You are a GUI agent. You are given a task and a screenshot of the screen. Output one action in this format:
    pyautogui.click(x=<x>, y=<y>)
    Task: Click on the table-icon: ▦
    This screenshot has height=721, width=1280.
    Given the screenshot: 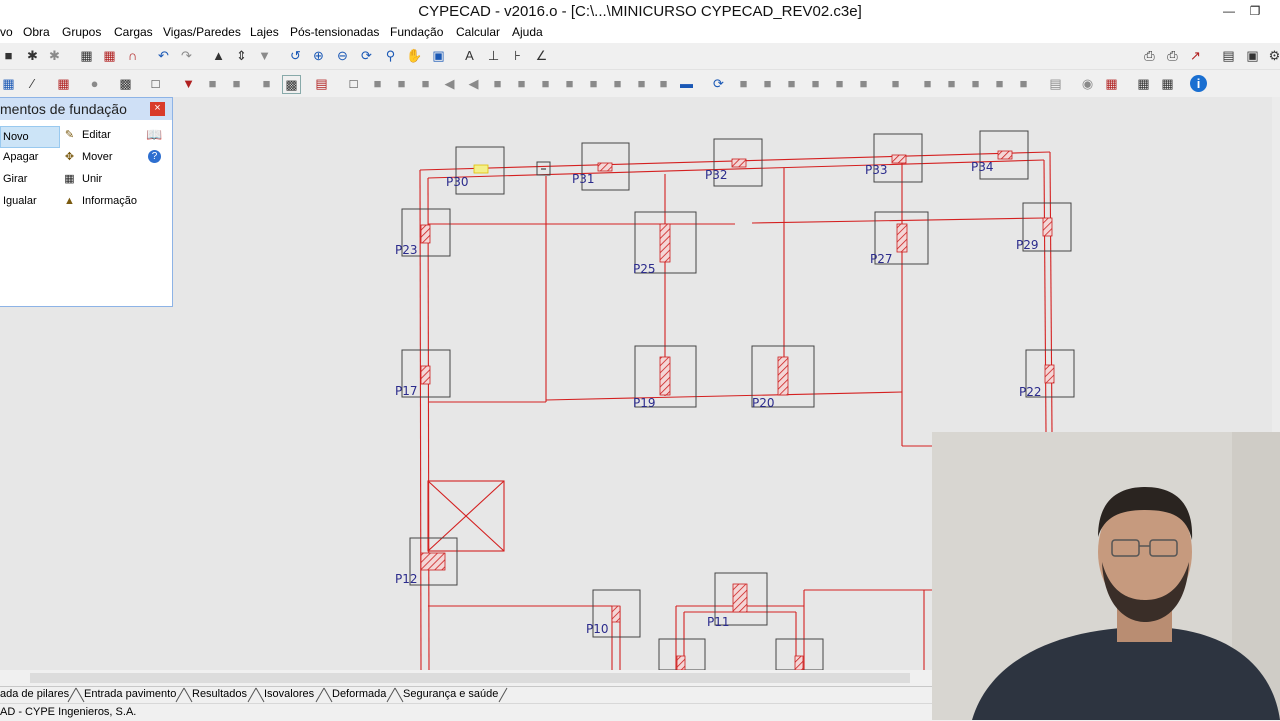 What is the action you would take?
    pyautogui.click(x=63, y=83)
    